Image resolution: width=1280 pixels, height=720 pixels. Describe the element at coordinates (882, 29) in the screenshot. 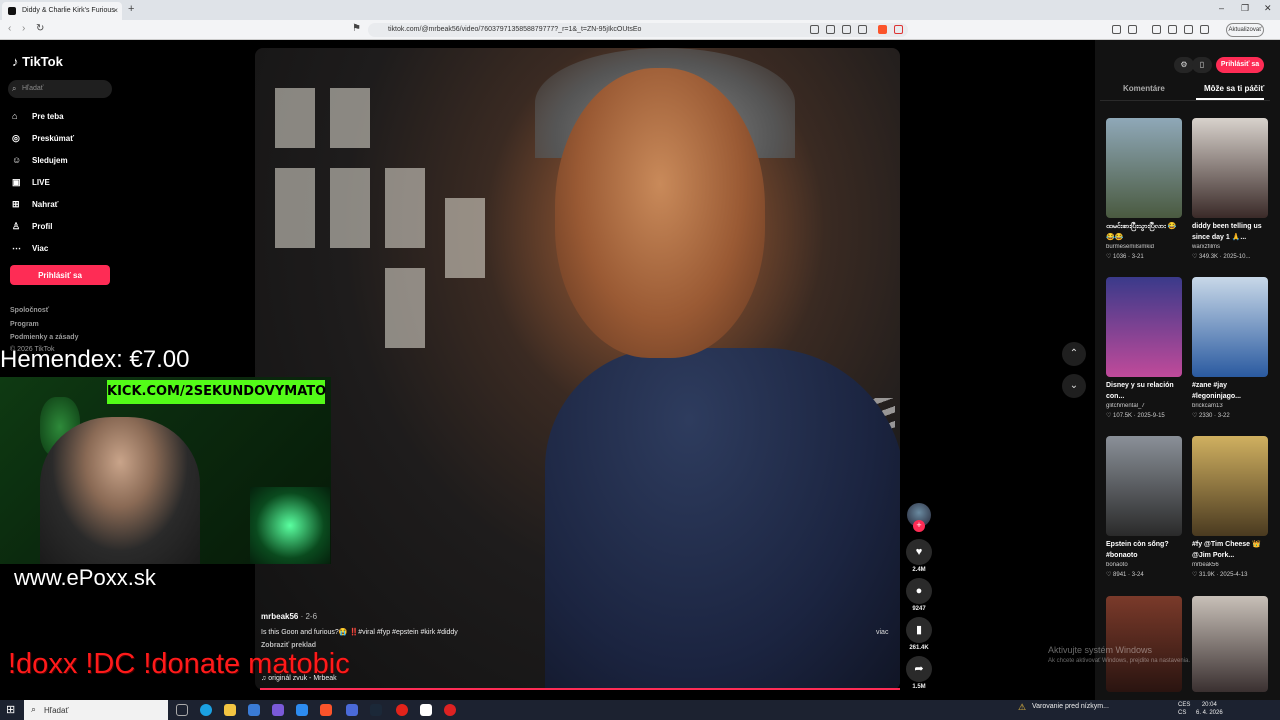

I see `brave-shield-icon` at that location.